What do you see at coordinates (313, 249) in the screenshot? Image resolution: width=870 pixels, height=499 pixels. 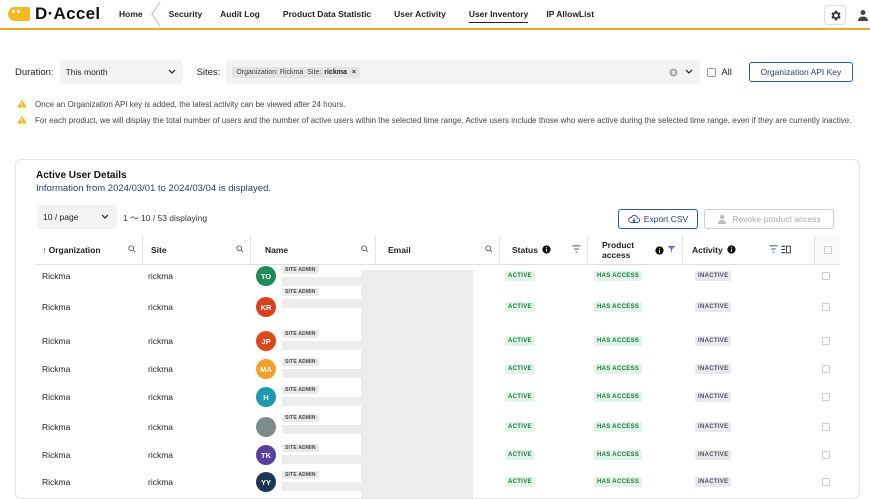 I see `column-name: Name` at bounding box center [313, 249].